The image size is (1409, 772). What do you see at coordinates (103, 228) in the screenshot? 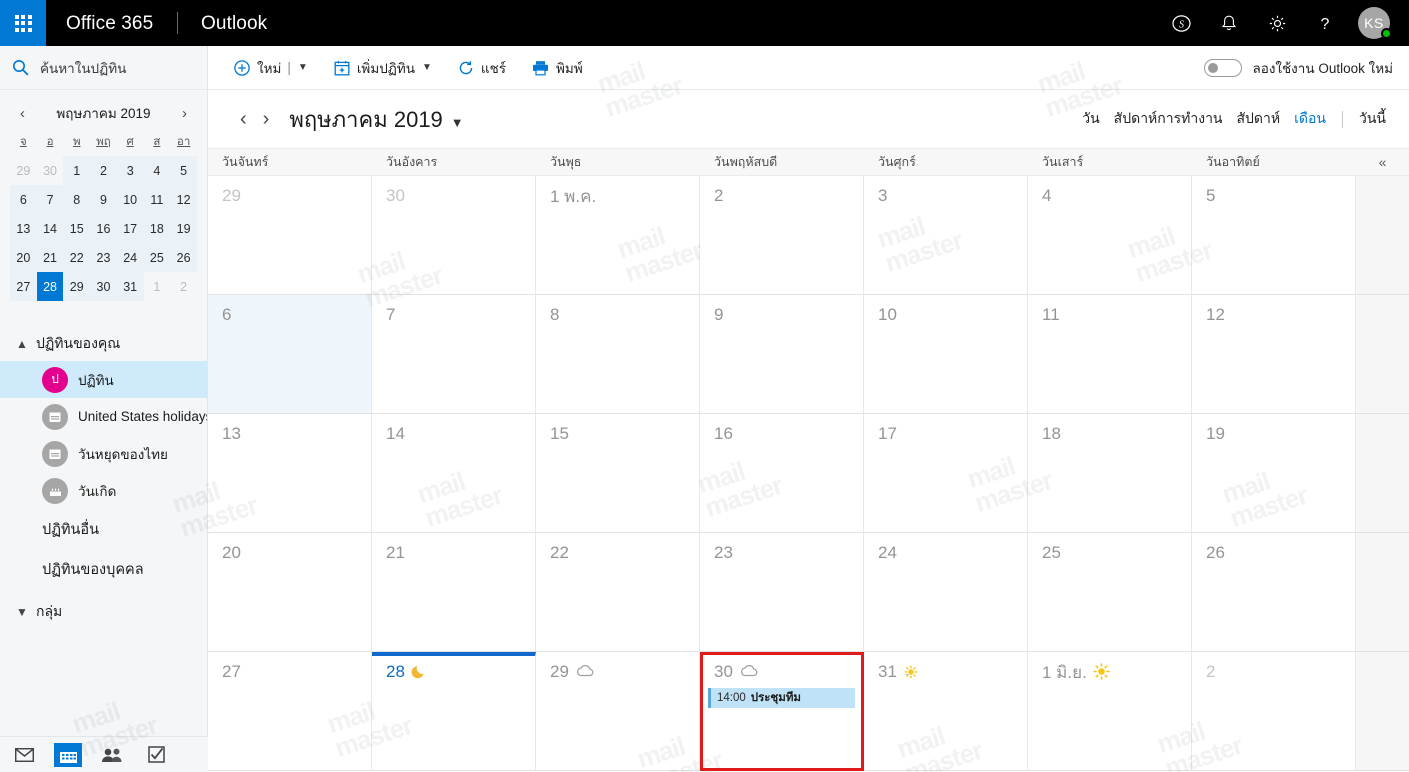
I see `mini-calendar-day: 16` at bounding box center [103, 228].